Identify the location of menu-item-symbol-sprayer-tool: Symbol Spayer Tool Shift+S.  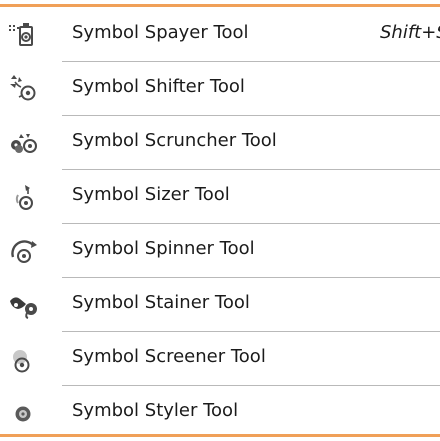
(220, 35).